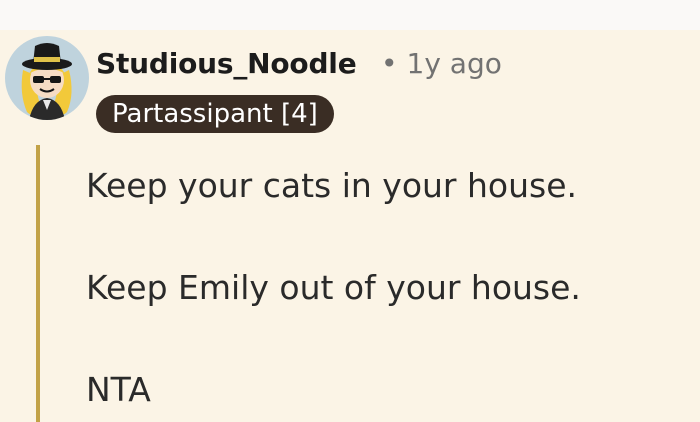 The height and width of the screenshot is (422, 700). What do you see at coordinates (38, 283) in the screenshot?
I see `thread-line` at bounding box center [38, 283].